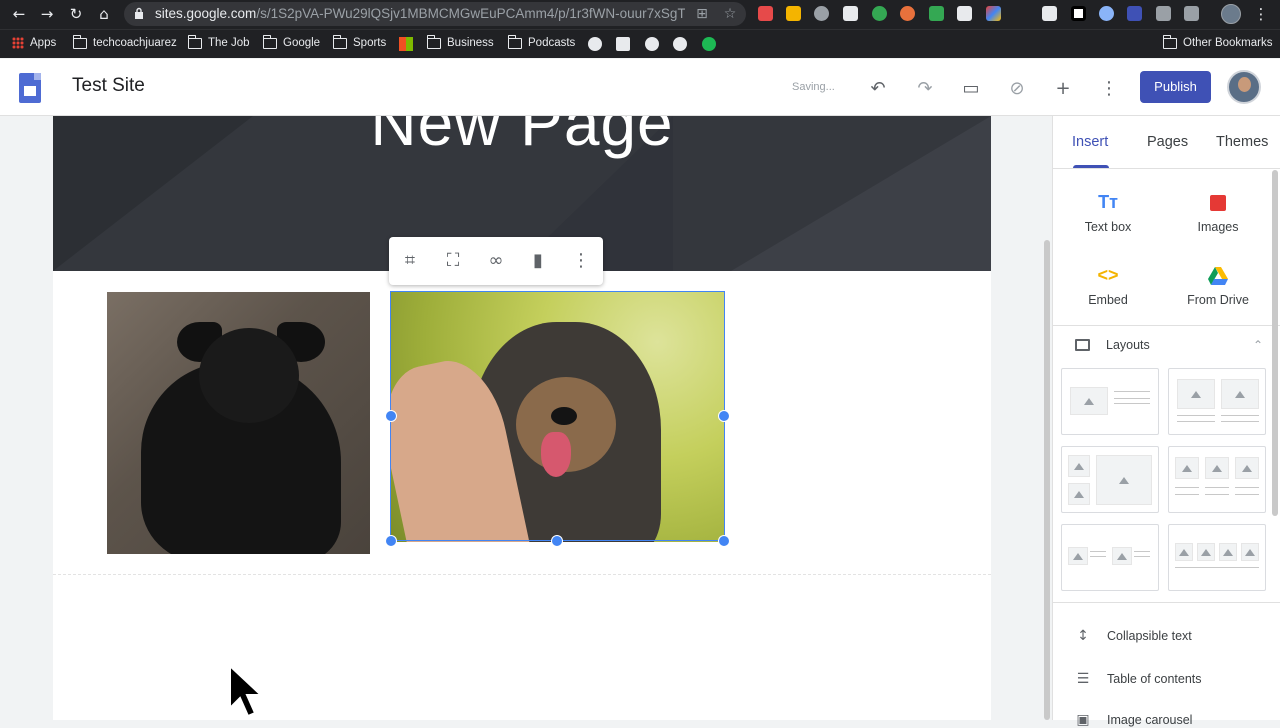 The image size is (1280, 728). What do you see at coordinates (359, 41) in the screenshot?
I see `bookmark-folder: Sports` at bounding box center [359, 41].